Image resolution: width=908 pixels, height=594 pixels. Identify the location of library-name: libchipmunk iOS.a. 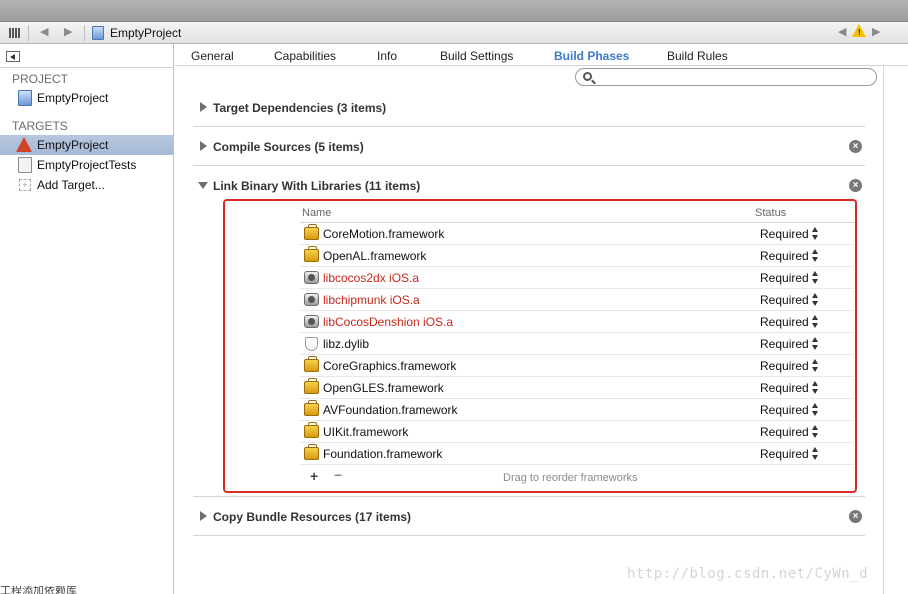
(371, 300).